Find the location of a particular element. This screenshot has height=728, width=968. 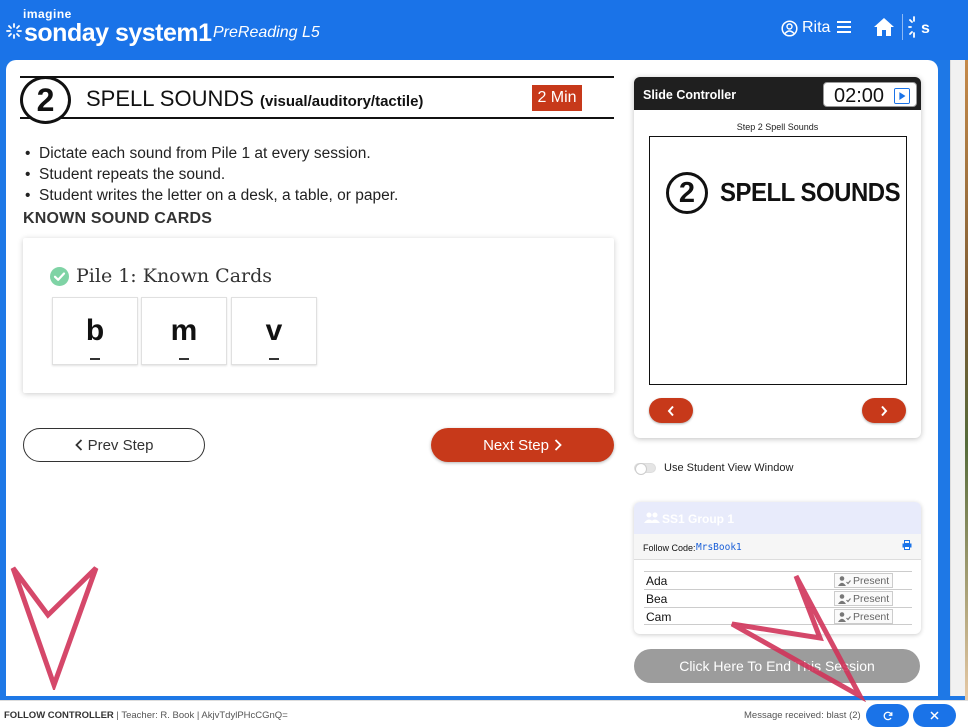

sound-card-letter: v is located at coordinates (274, 330).